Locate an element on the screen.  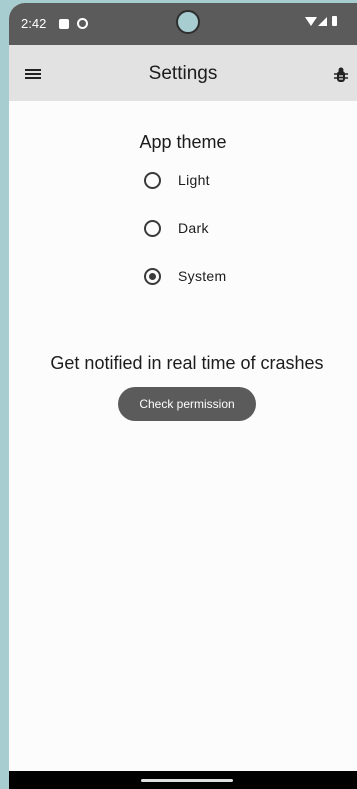
theme-option-label: System is located at coordinates (202, 276).